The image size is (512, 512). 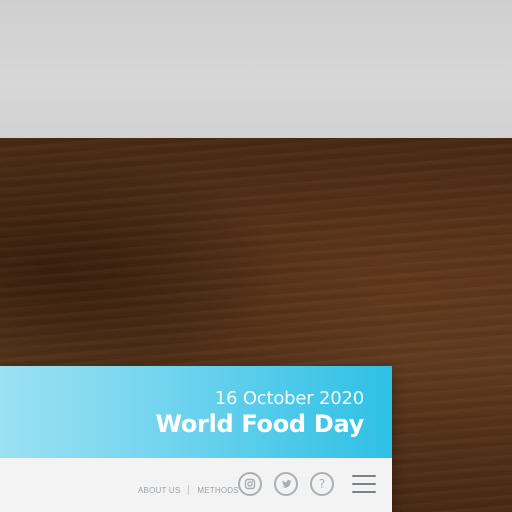 I want to click on bottom-nav: ABOUT US METHODS ?, so click(x=196, y=485).